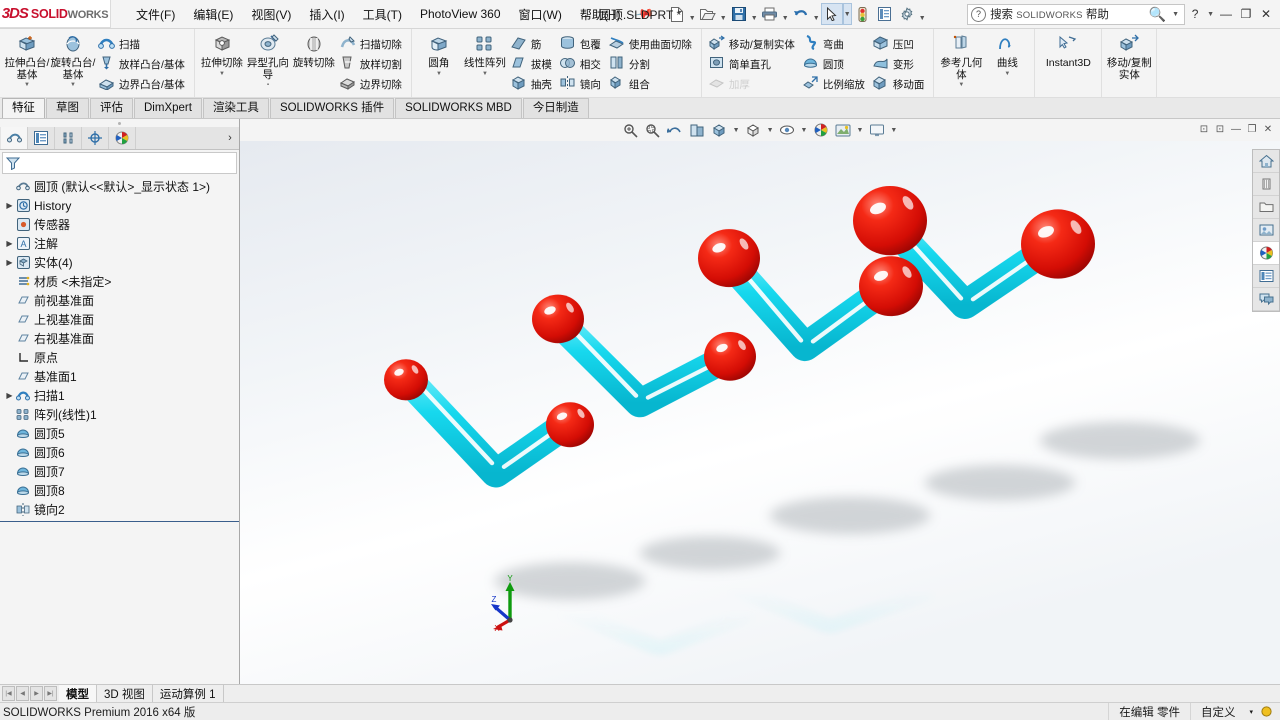 Image resolution: width=1280 pixels, height=720 pixels. Describe the element at coordinates (1246, 14) in the screenshot. I see `restore-button: ❐` at that location.